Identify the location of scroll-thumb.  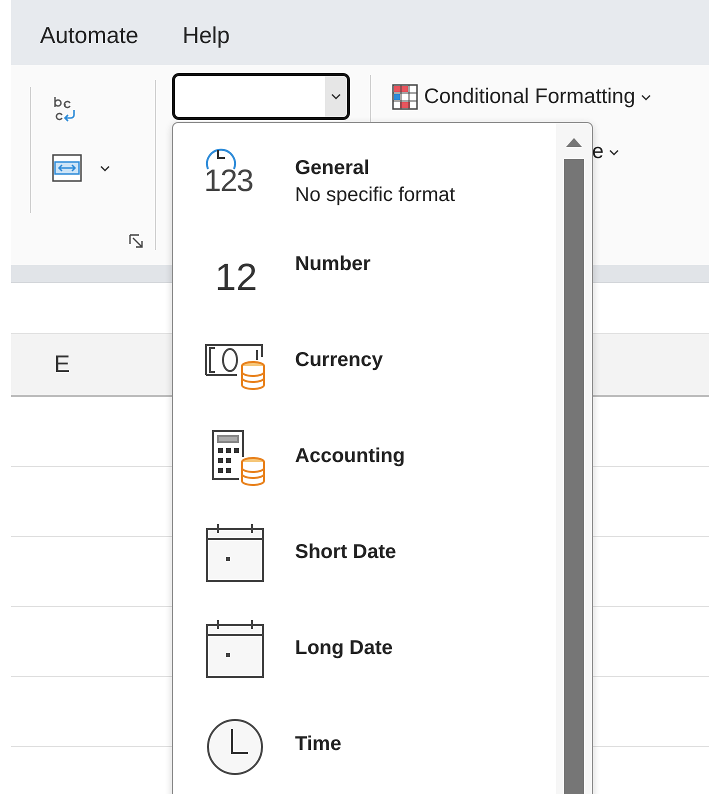
(574, 476).